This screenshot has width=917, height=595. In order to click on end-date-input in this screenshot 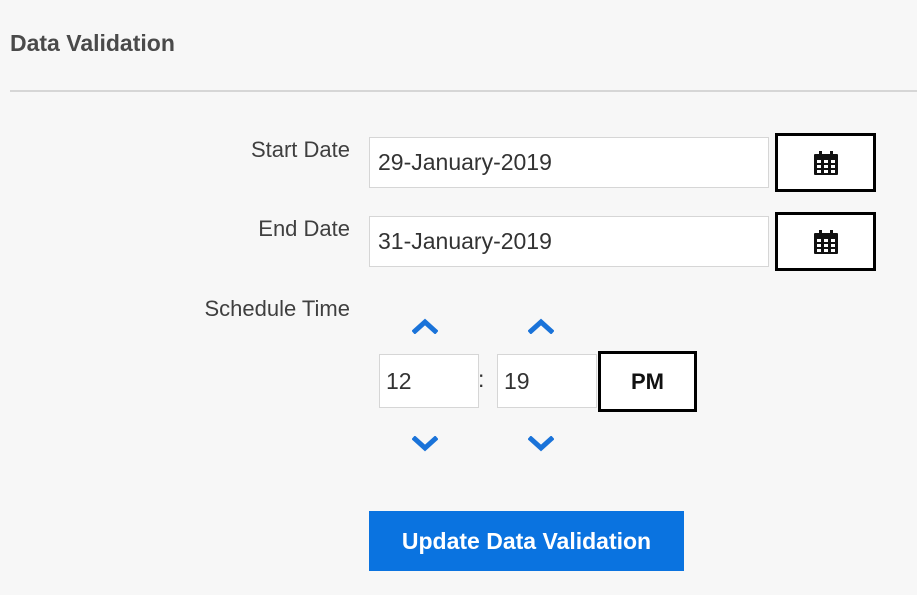, I will do `click(569, 241)`.